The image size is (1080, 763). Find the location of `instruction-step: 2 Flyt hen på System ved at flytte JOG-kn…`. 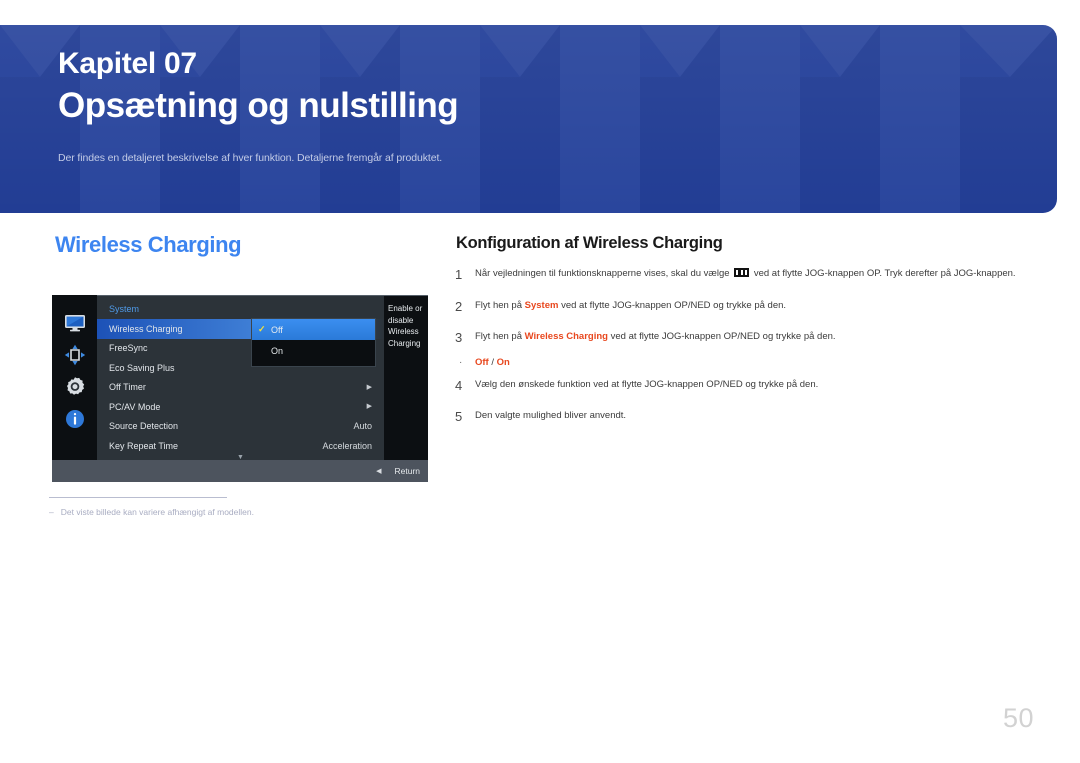

instruction-step: 2 Flyt hen på System ved at flytte JOG-kn… is located at coordinates (739, 307).